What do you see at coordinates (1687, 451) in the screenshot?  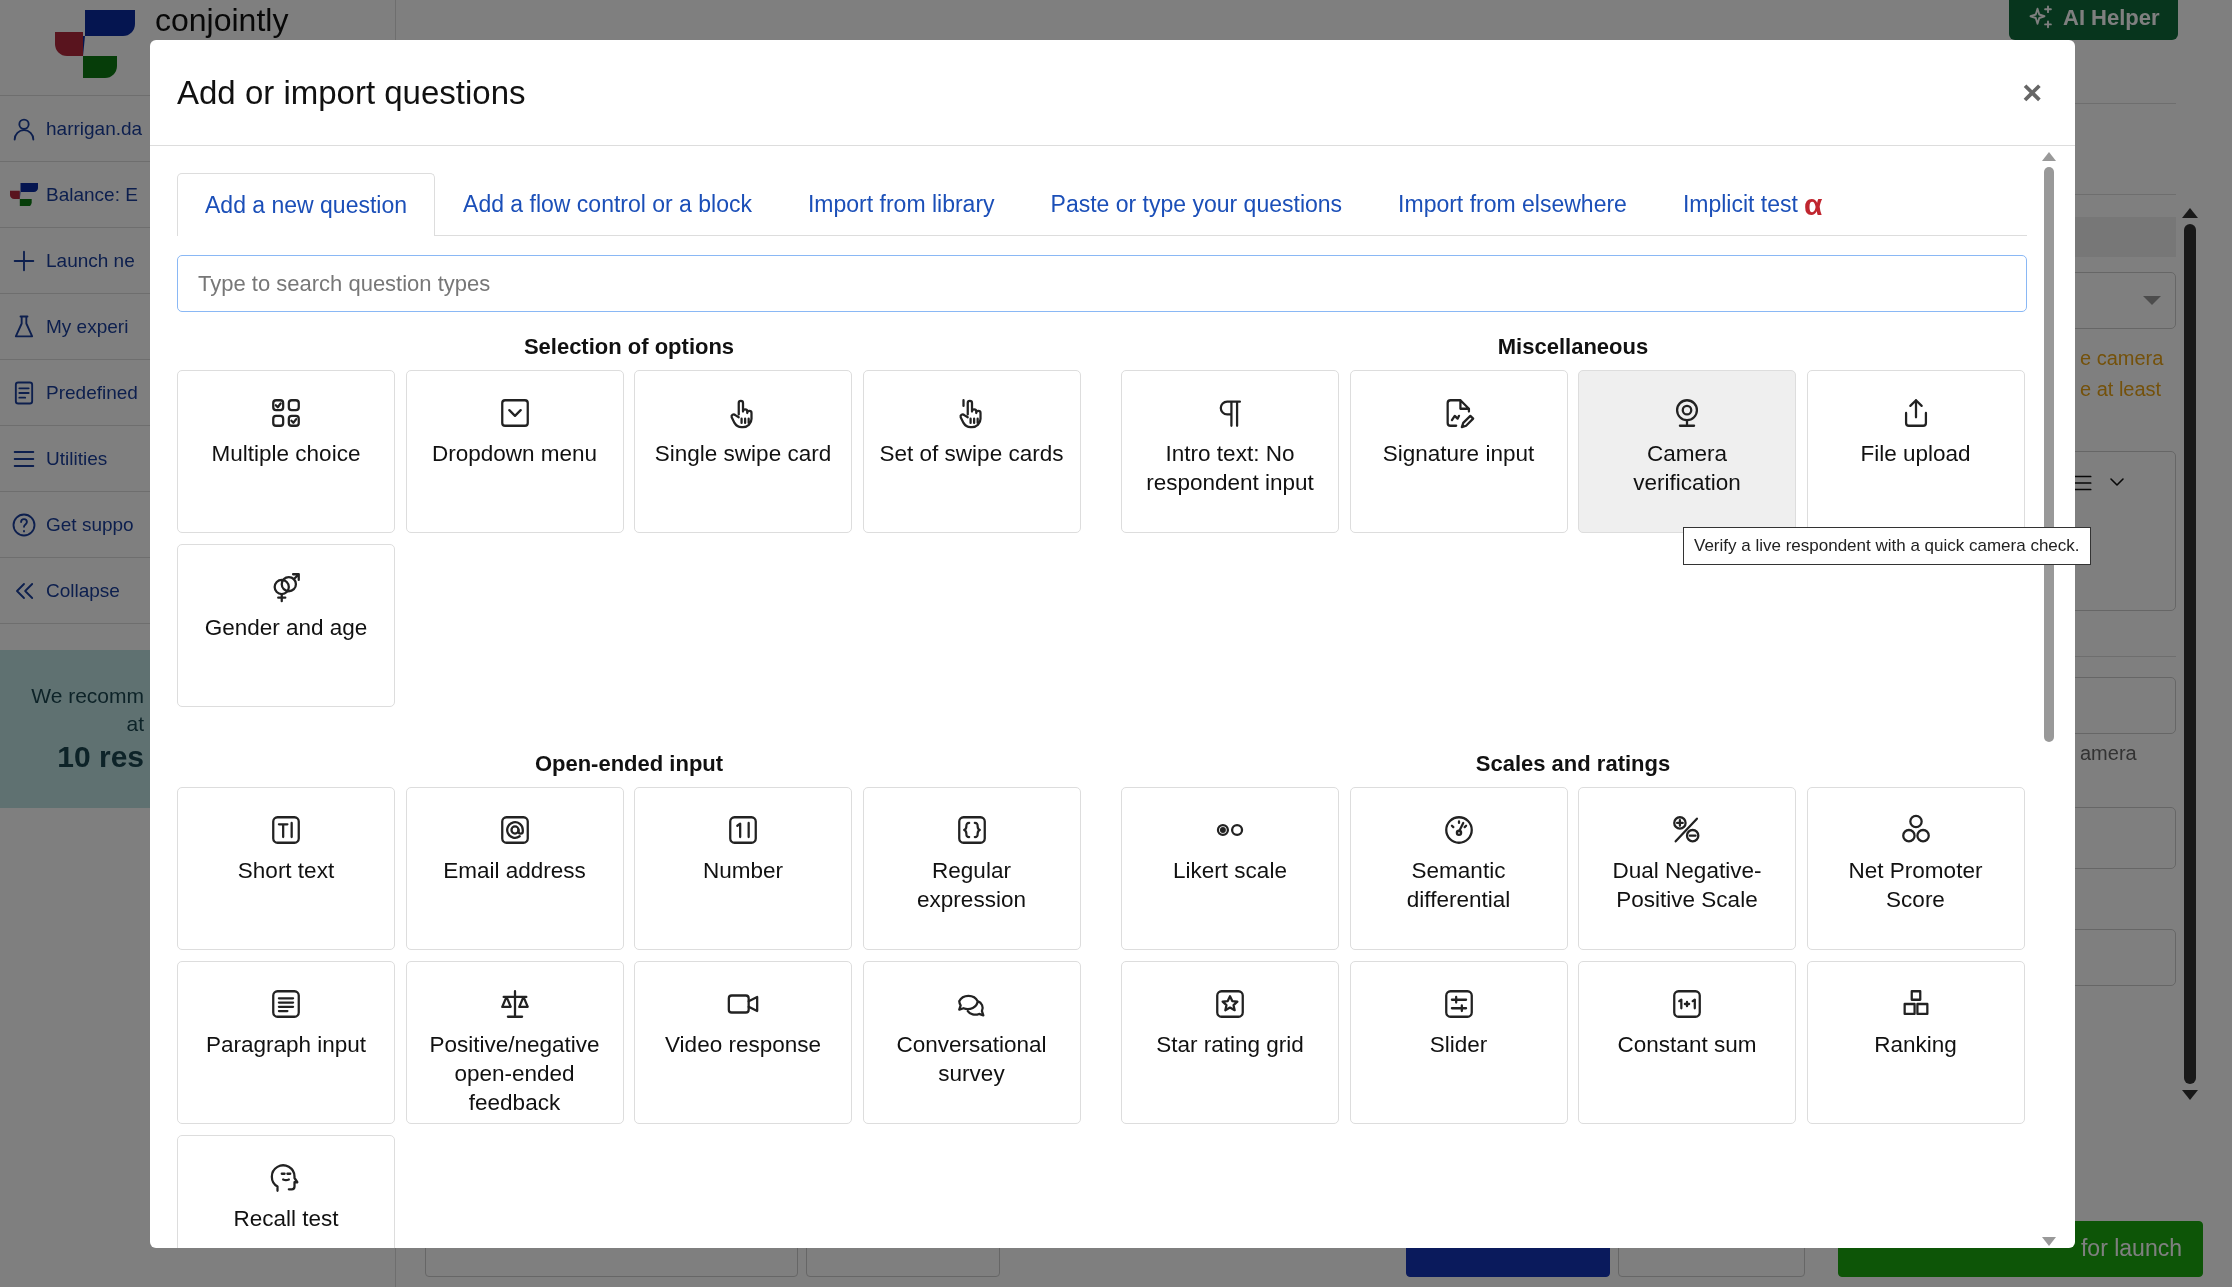 I see `question-type-card: Camera verification` at bounding box center [1687, 451].